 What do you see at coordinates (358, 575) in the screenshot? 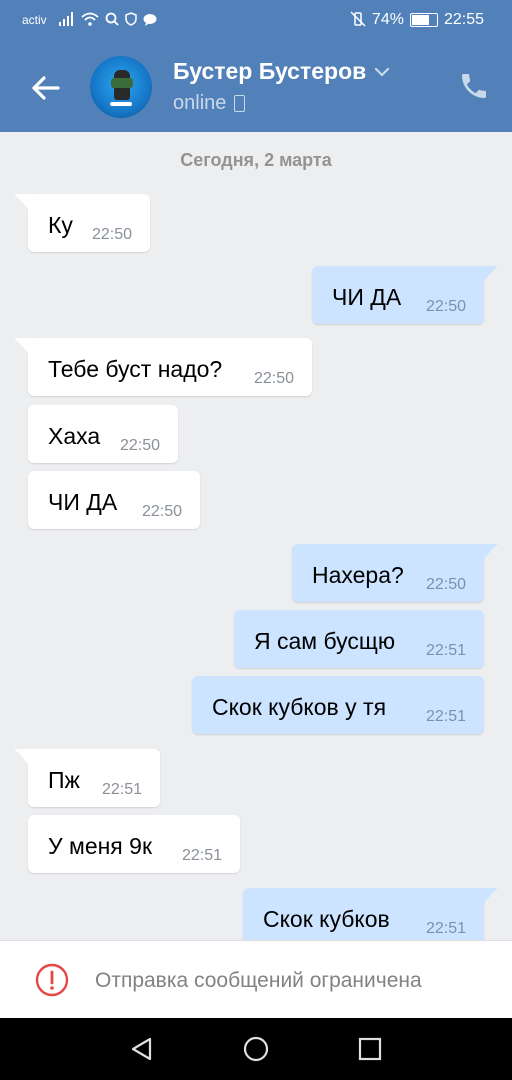
I see `message-text: Нахера?` at bounding box center [358, 575].